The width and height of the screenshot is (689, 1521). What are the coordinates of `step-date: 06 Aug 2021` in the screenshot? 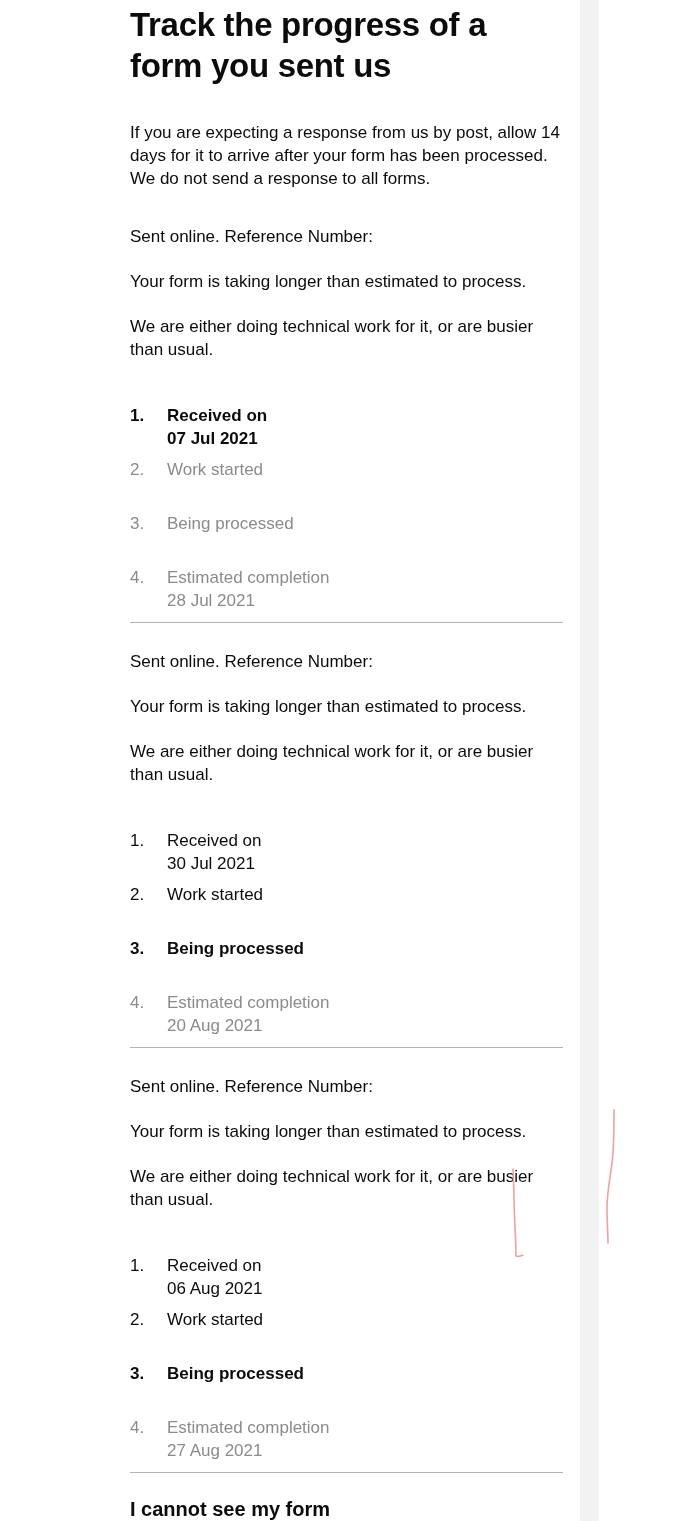 It's located at (215, 1289).